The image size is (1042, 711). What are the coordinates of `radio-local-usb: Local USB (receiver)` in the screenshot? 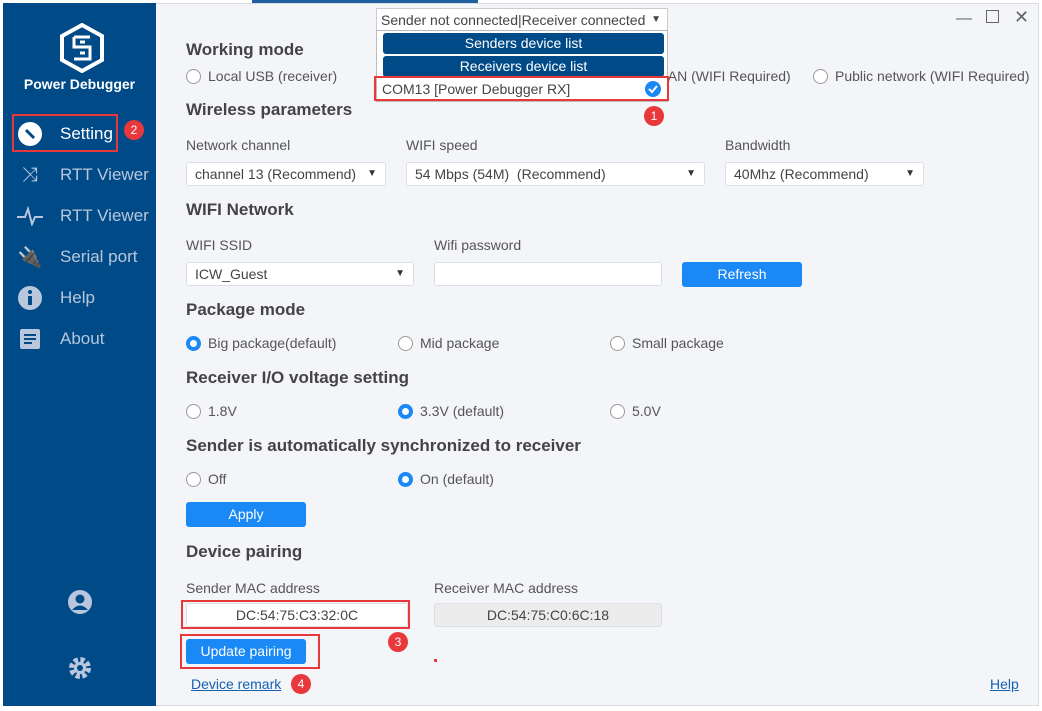 It's located at (261, 76).